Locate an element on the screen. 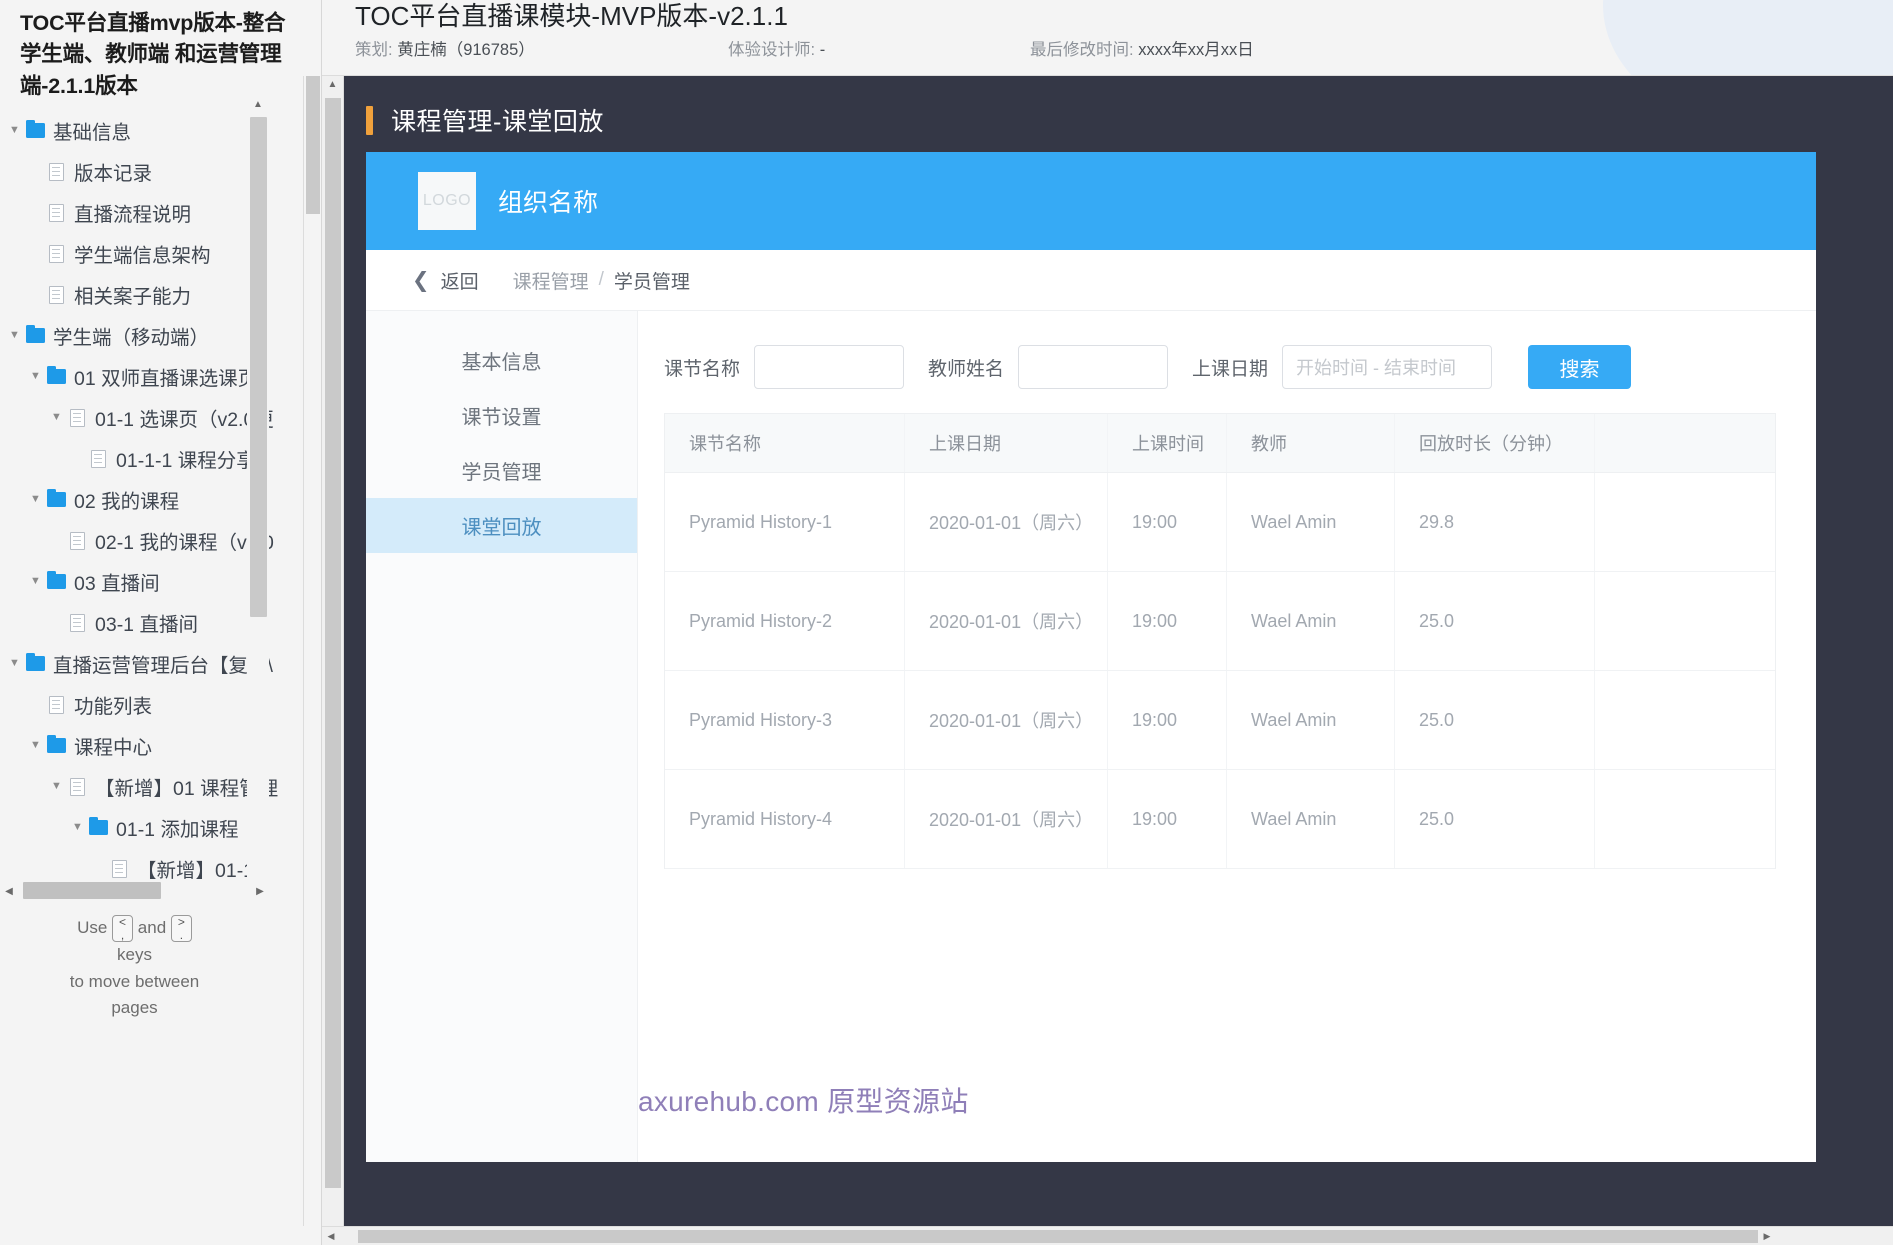  canvas-hscroll-thumb is located at coordinates (1058, 1236).